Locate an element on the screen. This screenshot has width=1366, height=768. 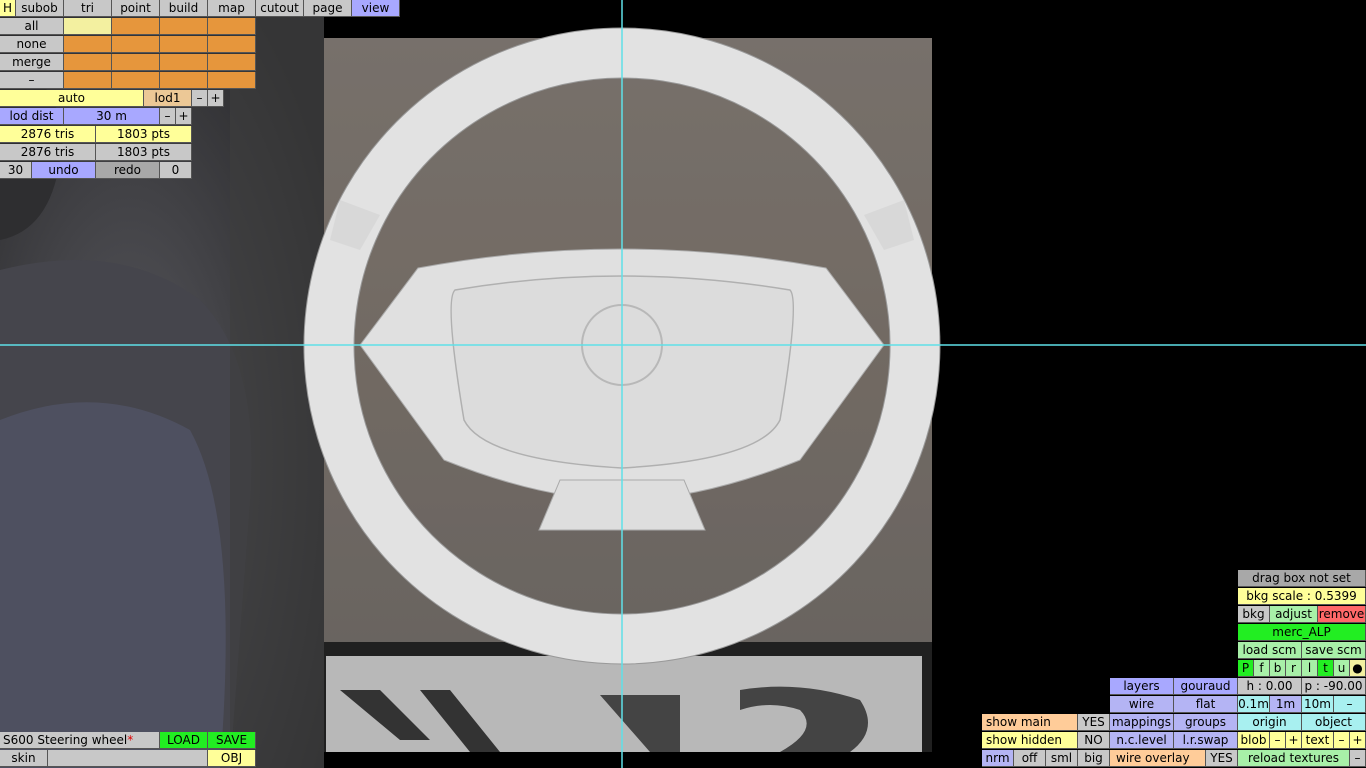
off-button: off is located at coordinates (1030, 758).